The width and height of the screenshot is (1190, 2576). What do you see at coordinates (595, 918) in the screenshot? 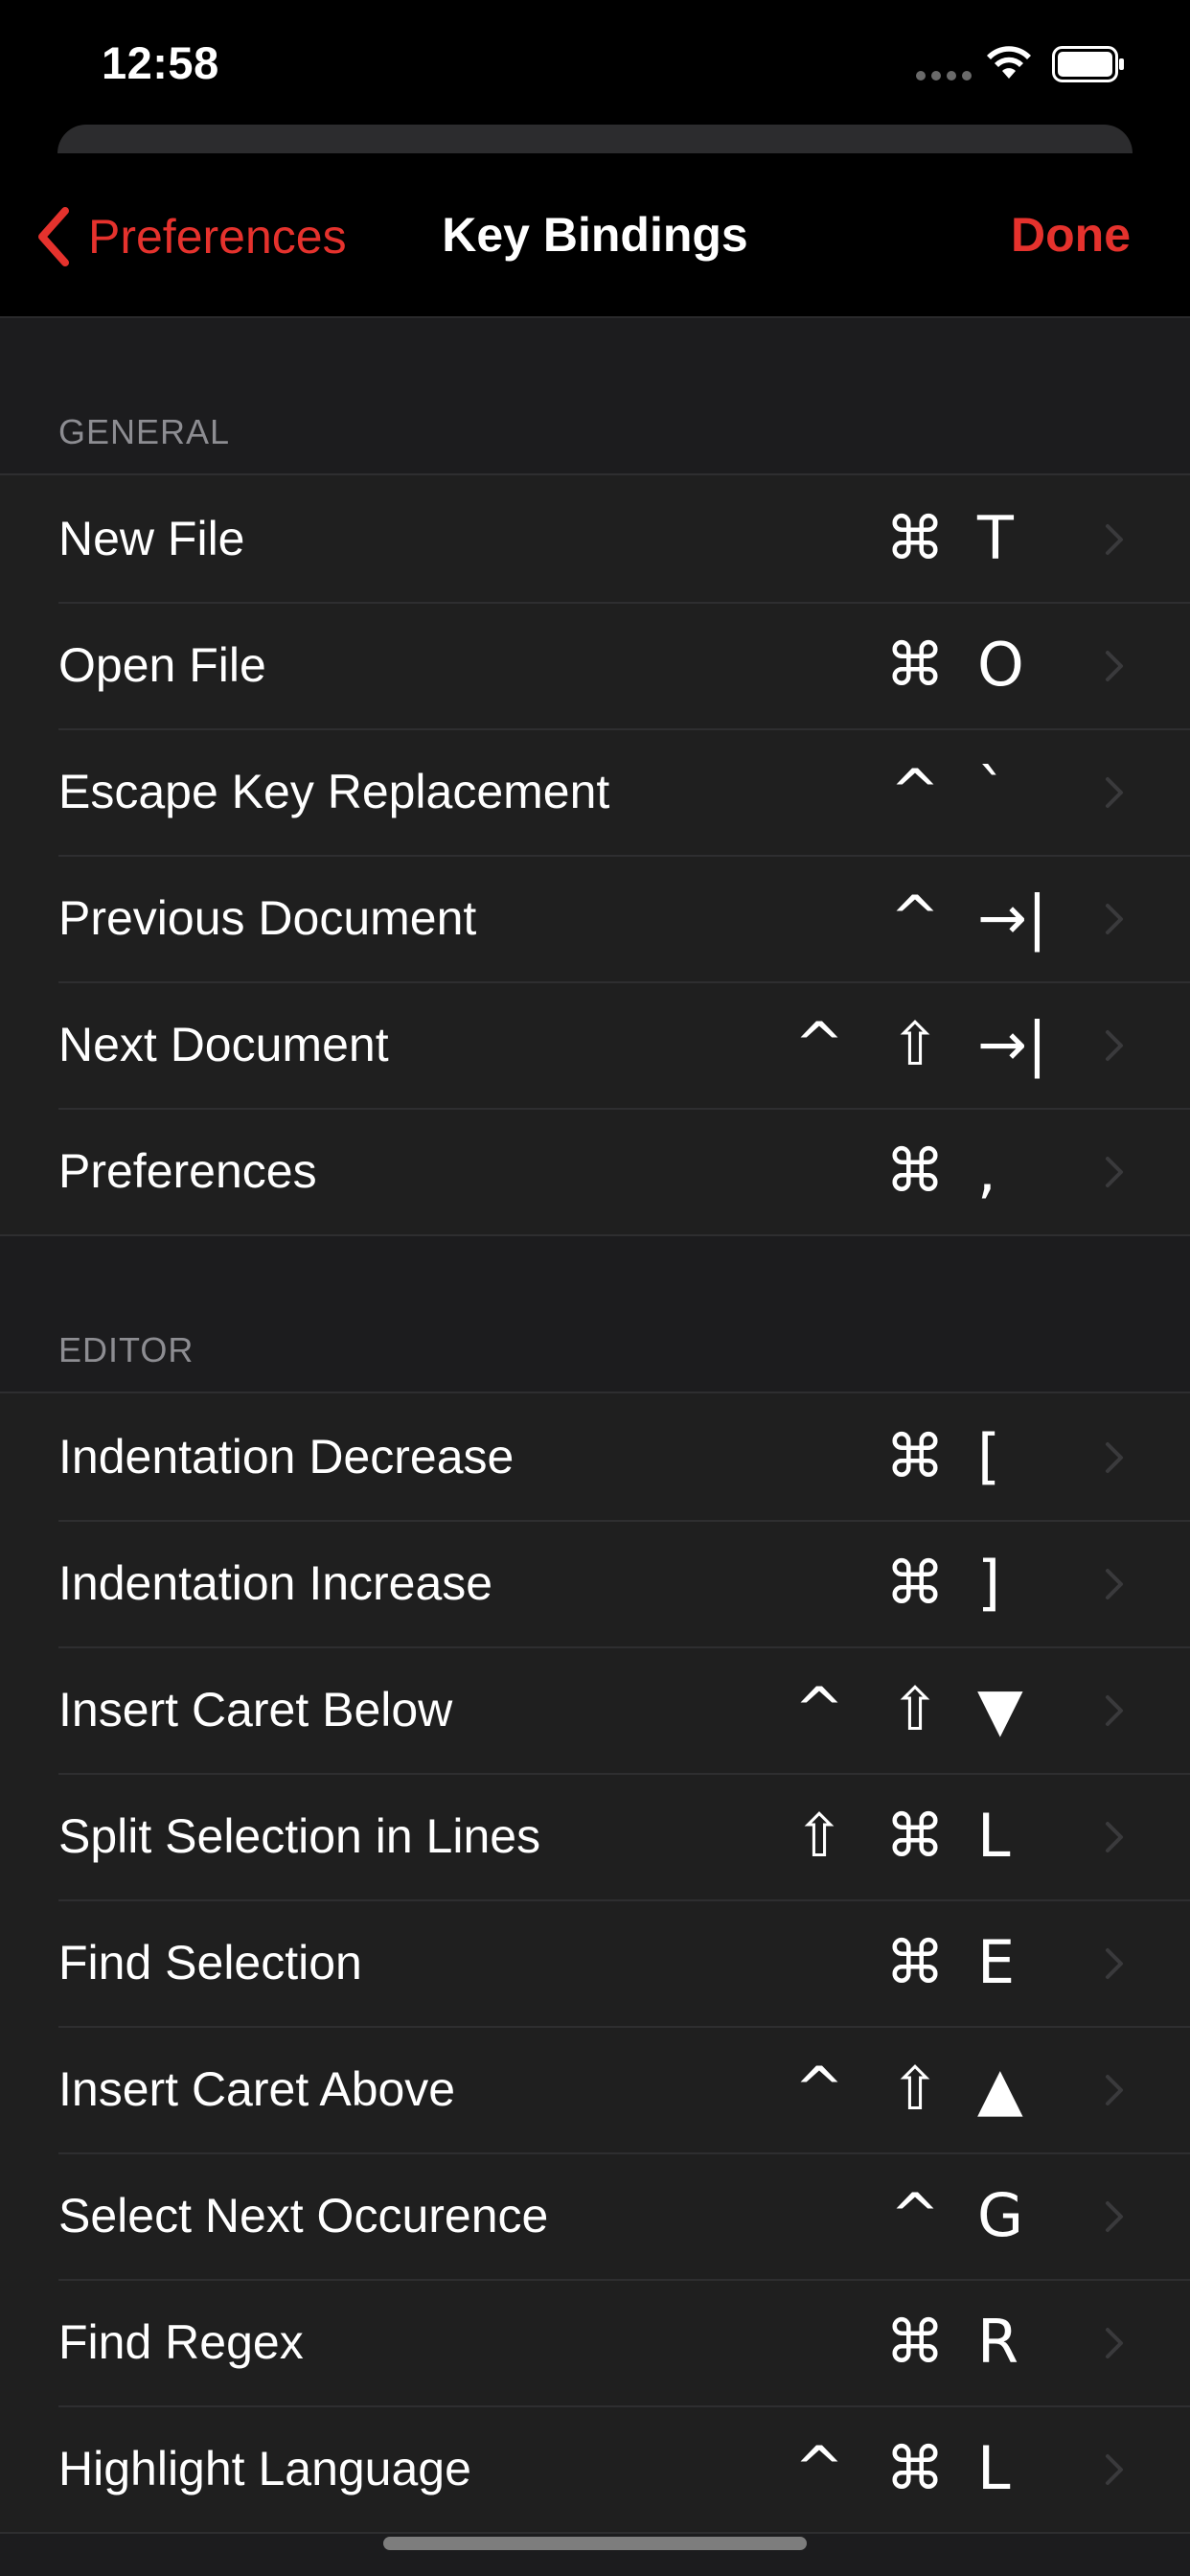
I see `key-binding-row: Previous Document ^ →|` at bounding box center [595, 918].